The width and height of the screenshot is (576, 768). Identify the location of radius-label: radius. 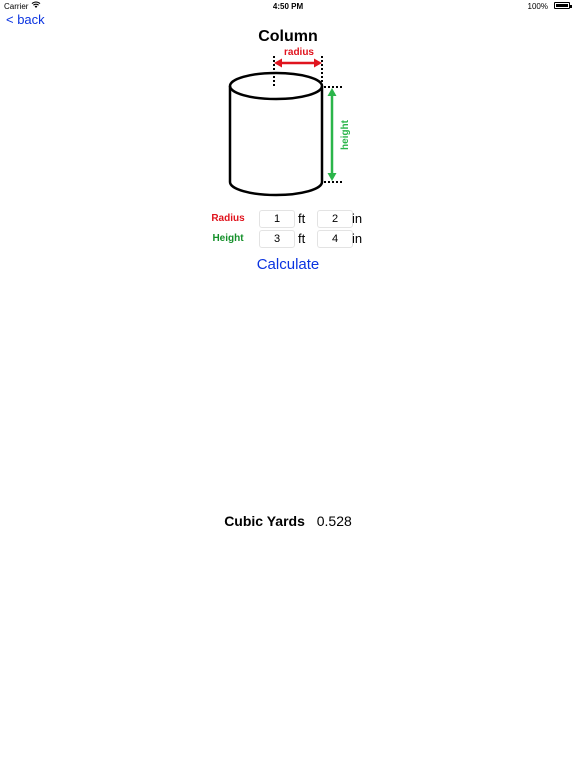
(299, 52).